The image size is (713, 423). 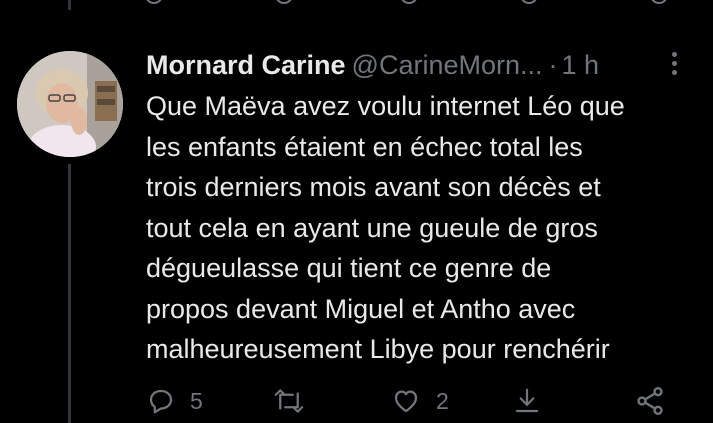 I want to click on share-button, so click(x=650, y=401).